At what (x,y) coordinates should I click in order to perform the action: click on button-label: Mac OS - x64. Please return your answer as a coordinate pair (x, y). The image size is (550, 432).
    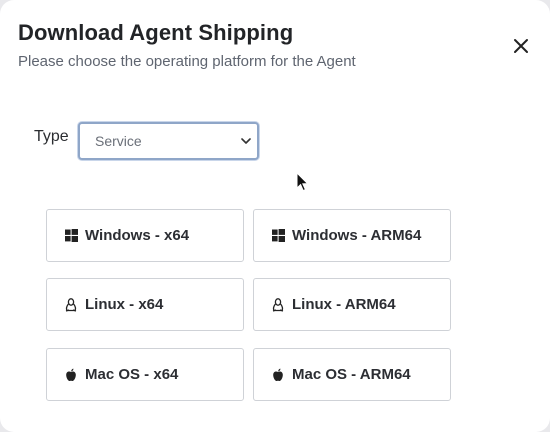
    Looking at the image, I should click on (132, 374).